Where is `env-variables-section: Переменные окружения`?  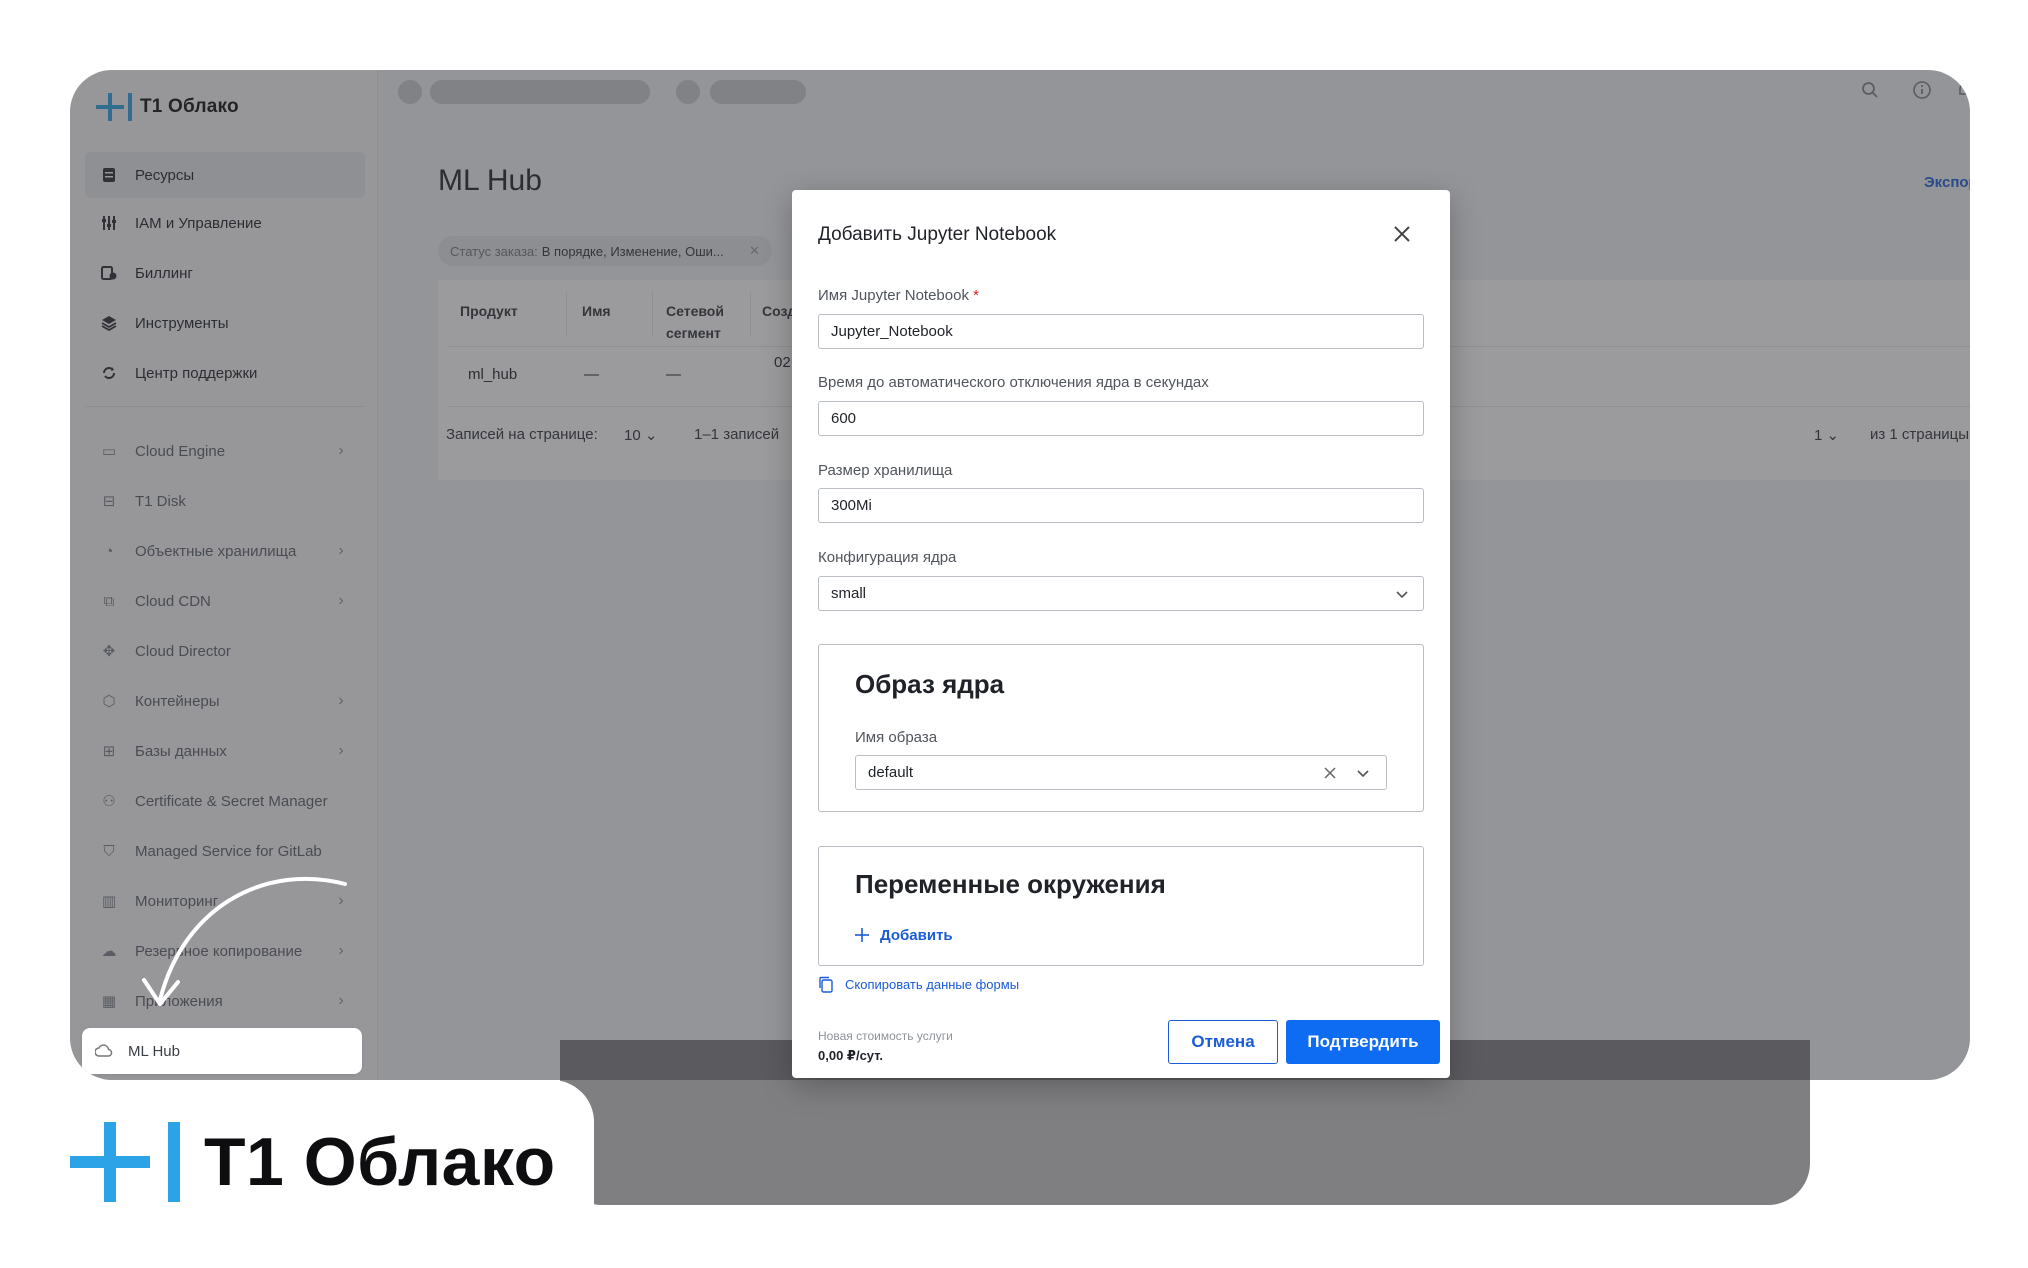 env-variables-section: Переменные окружения is located at coordinates (1121, 906).